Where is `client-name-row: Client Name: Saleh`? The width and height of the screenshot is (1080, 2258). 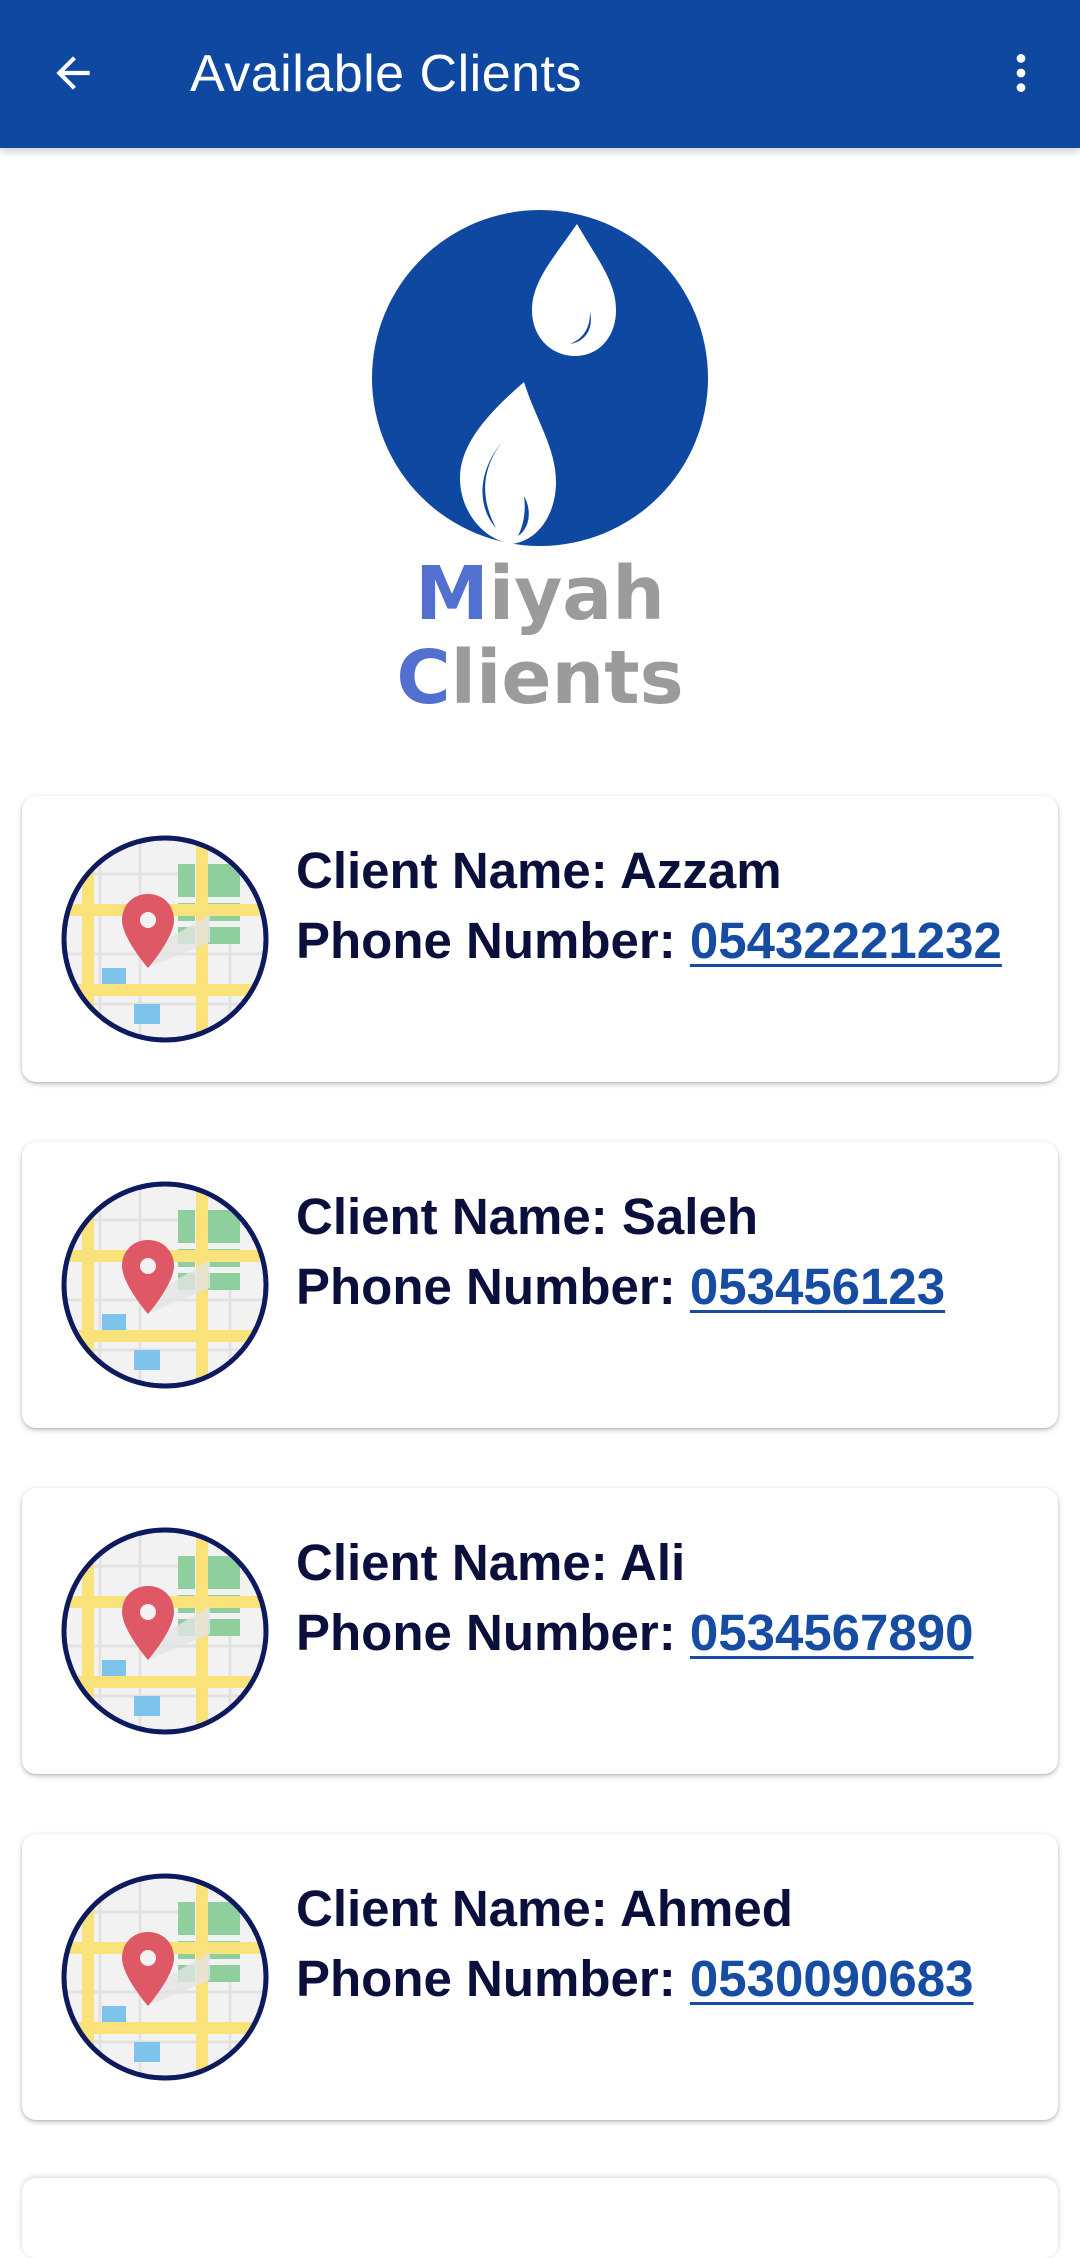
client-name-row: Client Name: Saleh is located at coordinates (667, 1217).